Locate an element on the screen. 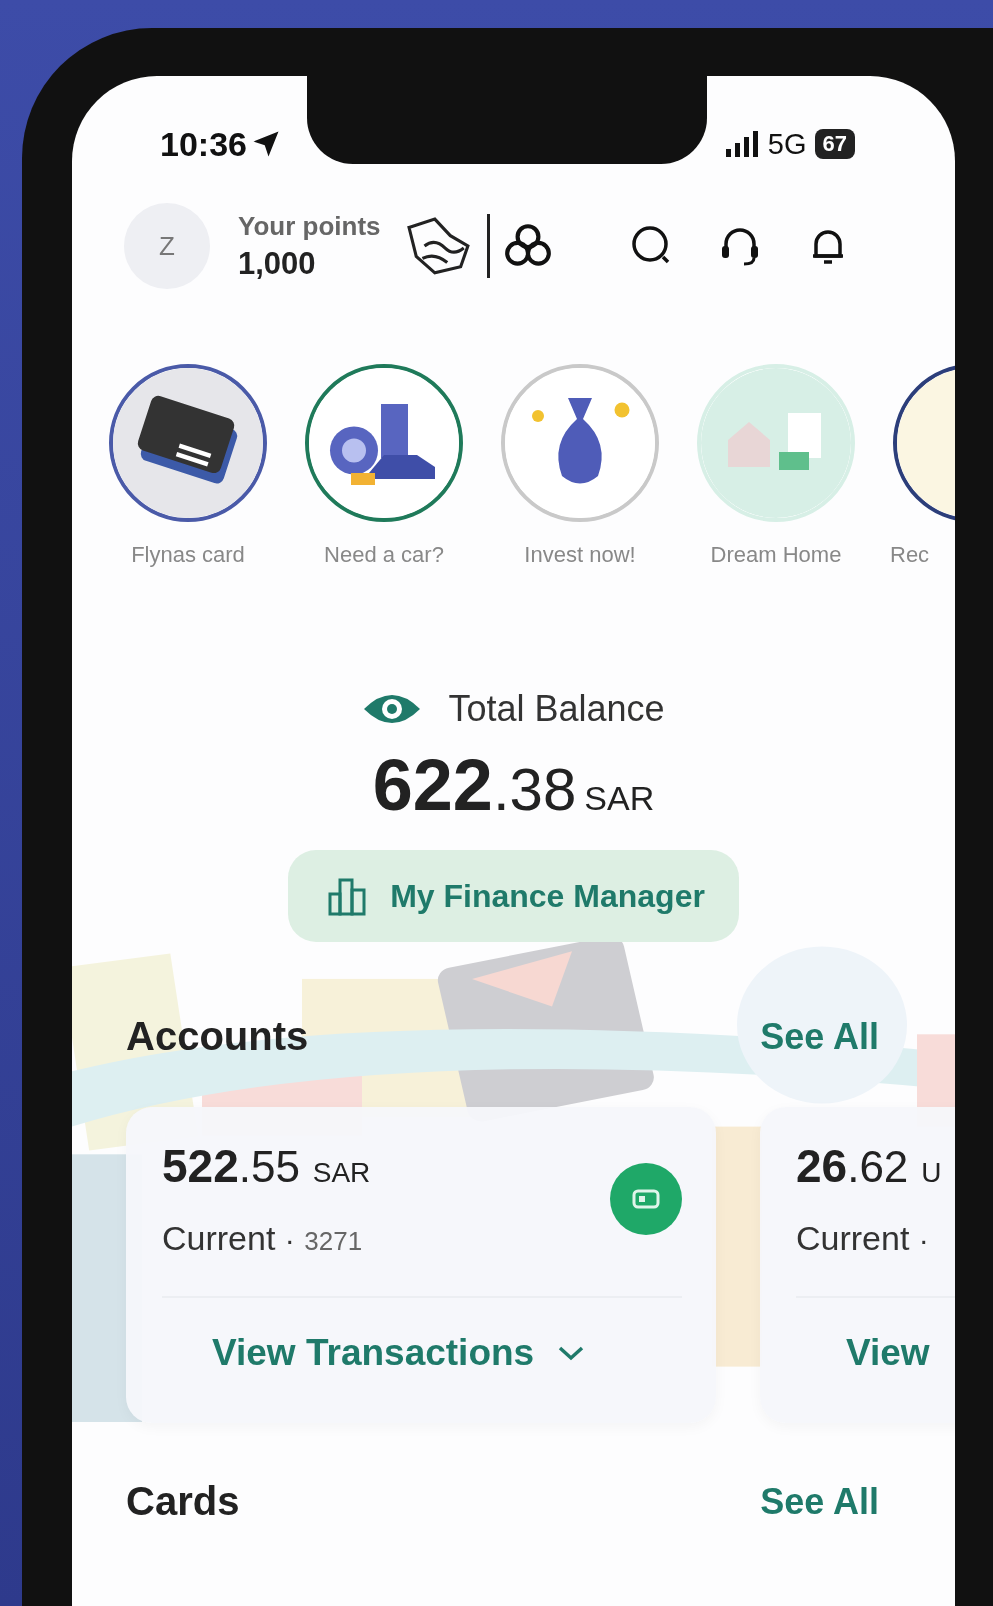  balance-label: Total Balance is located at coordinates (556, 709).